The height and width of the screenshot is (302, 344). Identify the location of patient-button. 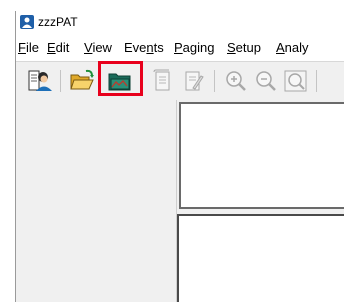
(40, 81).